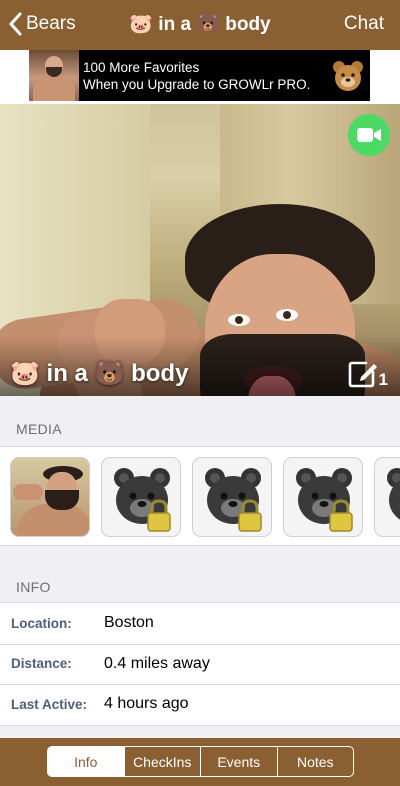 This screenshot has height=786, width=400. I want to click on tab-events: Events, so click(238, 761).